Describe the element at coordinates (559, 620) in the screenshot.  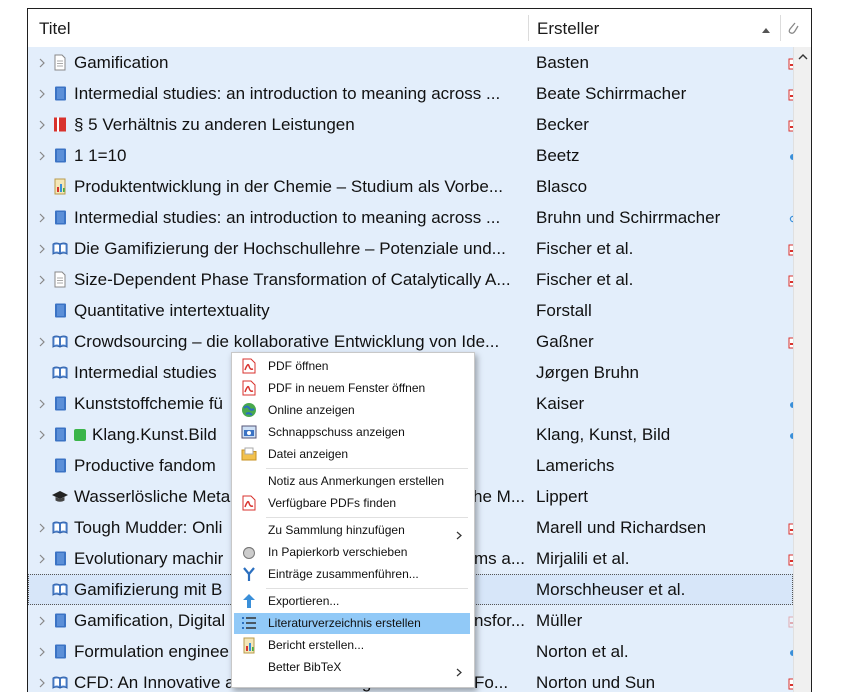
I see `item-creator: Müller` at that location.